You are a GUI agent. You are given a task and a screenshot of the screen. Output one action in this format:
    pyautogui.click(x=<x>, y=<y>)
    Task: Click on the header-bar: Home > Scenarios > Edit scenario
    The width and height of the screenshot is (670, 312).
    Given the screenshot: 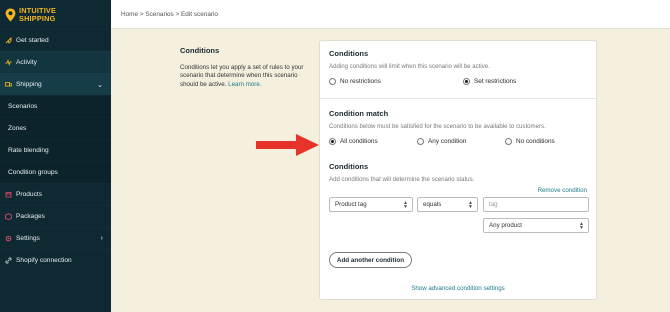 What is the action you would take?
    pyautogui.click(x=390, y=14)
    